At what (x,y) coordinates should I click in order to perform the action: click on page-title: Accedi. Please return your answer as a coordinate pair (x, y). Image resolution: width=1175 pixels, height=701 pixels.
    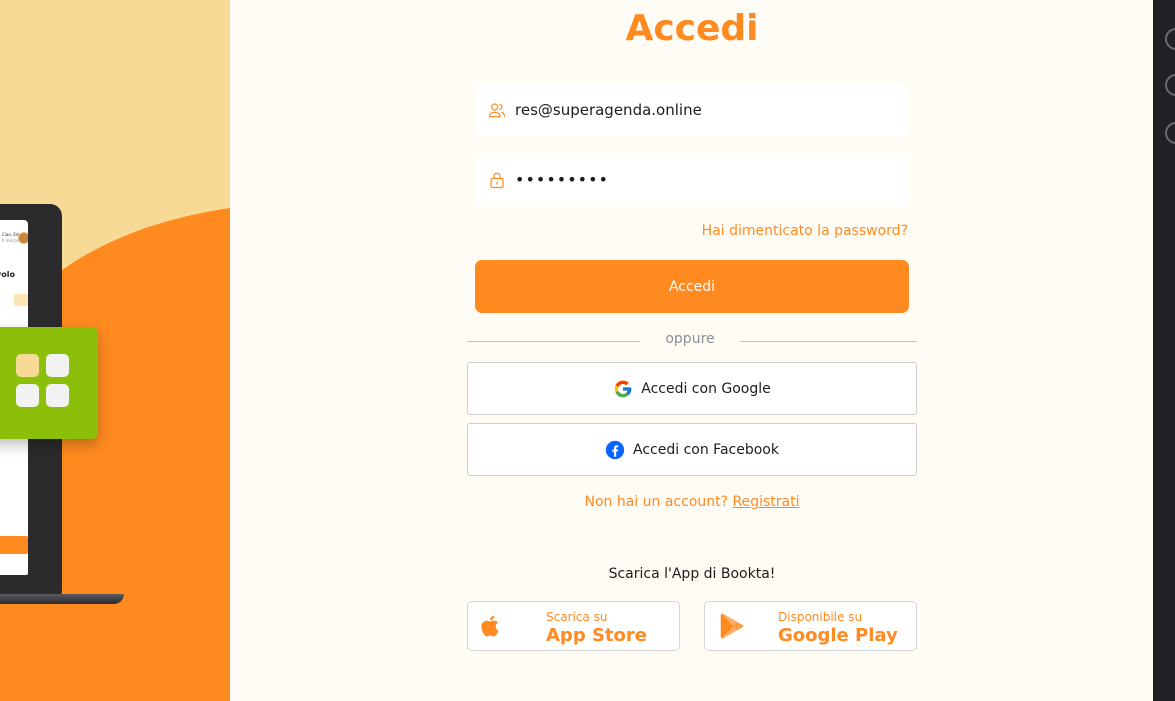
    Looking at the image, I should click on (692, 28).